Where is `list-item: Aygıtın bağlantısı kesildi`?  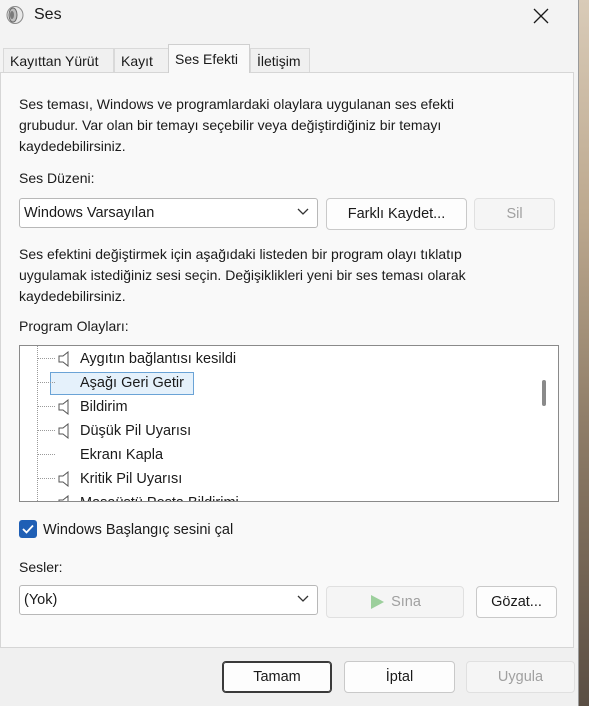
list-item: Aygıtın bağlantısı kesildi is located at coordinates (280, 359).